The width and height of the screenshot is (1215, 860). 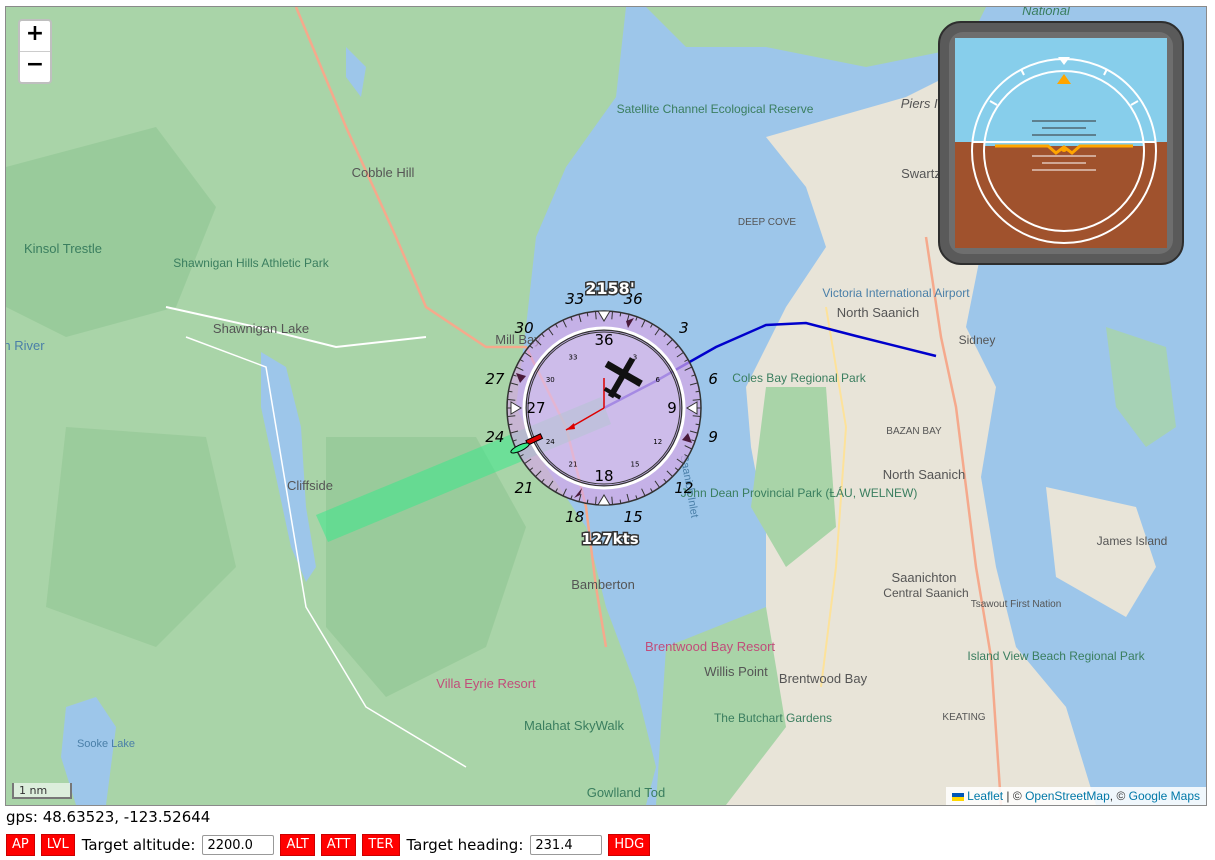 What do you see at coordinates (574, 299) in the screenshot?
I see `compass-outer-label: 33` at bounding box center [574, 299].